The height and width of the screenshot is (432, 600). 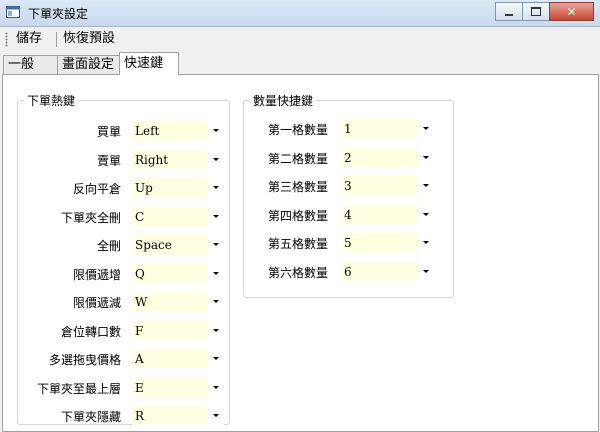 I want to click on row-label-multi-drag-price: 多選拖曳價格, so click(x=84, y=360).